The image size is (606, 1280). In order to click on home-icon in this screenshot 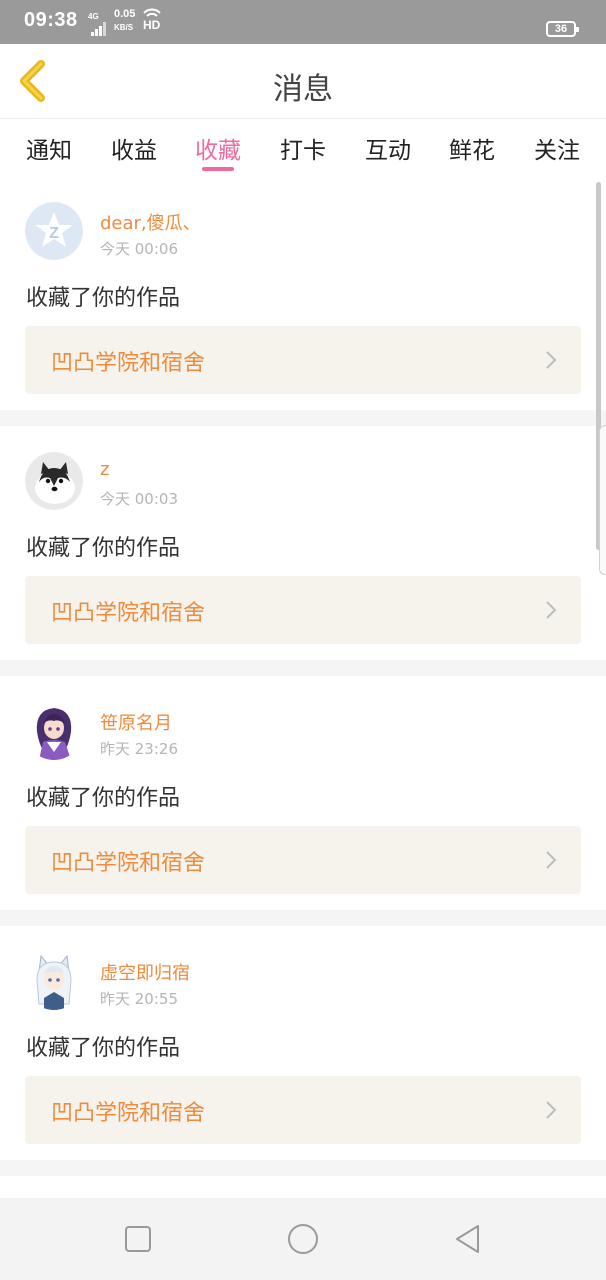, I will do `click(303, 1239)`.